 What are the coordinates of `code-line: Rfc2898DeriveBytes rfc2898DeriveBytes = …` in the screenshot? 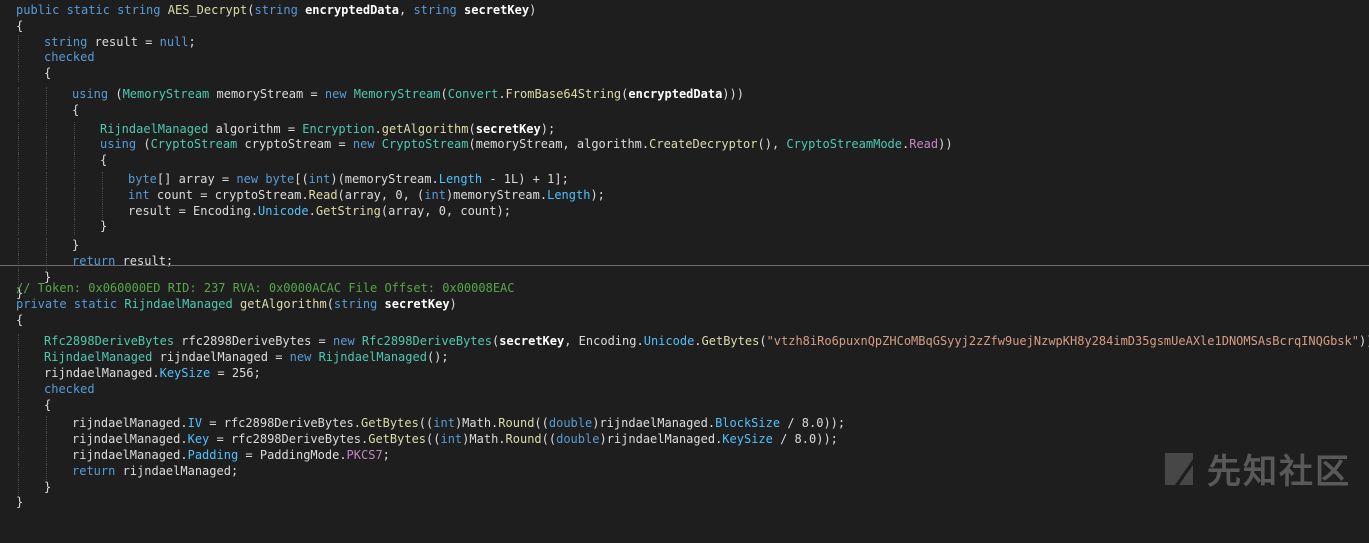 It's located at (684, 342).